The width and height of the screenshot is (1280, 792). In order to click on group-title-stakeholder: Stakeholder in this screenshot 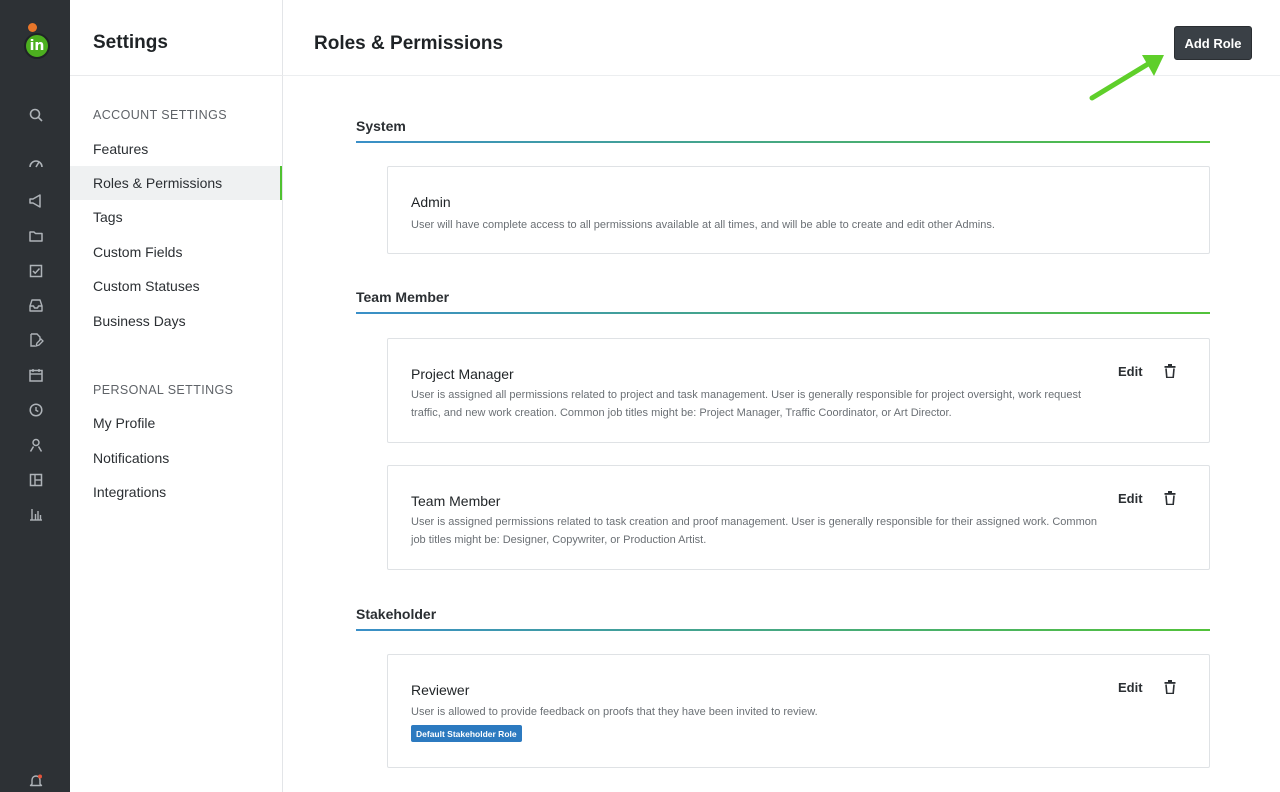, I will do `click(396, 614)`.